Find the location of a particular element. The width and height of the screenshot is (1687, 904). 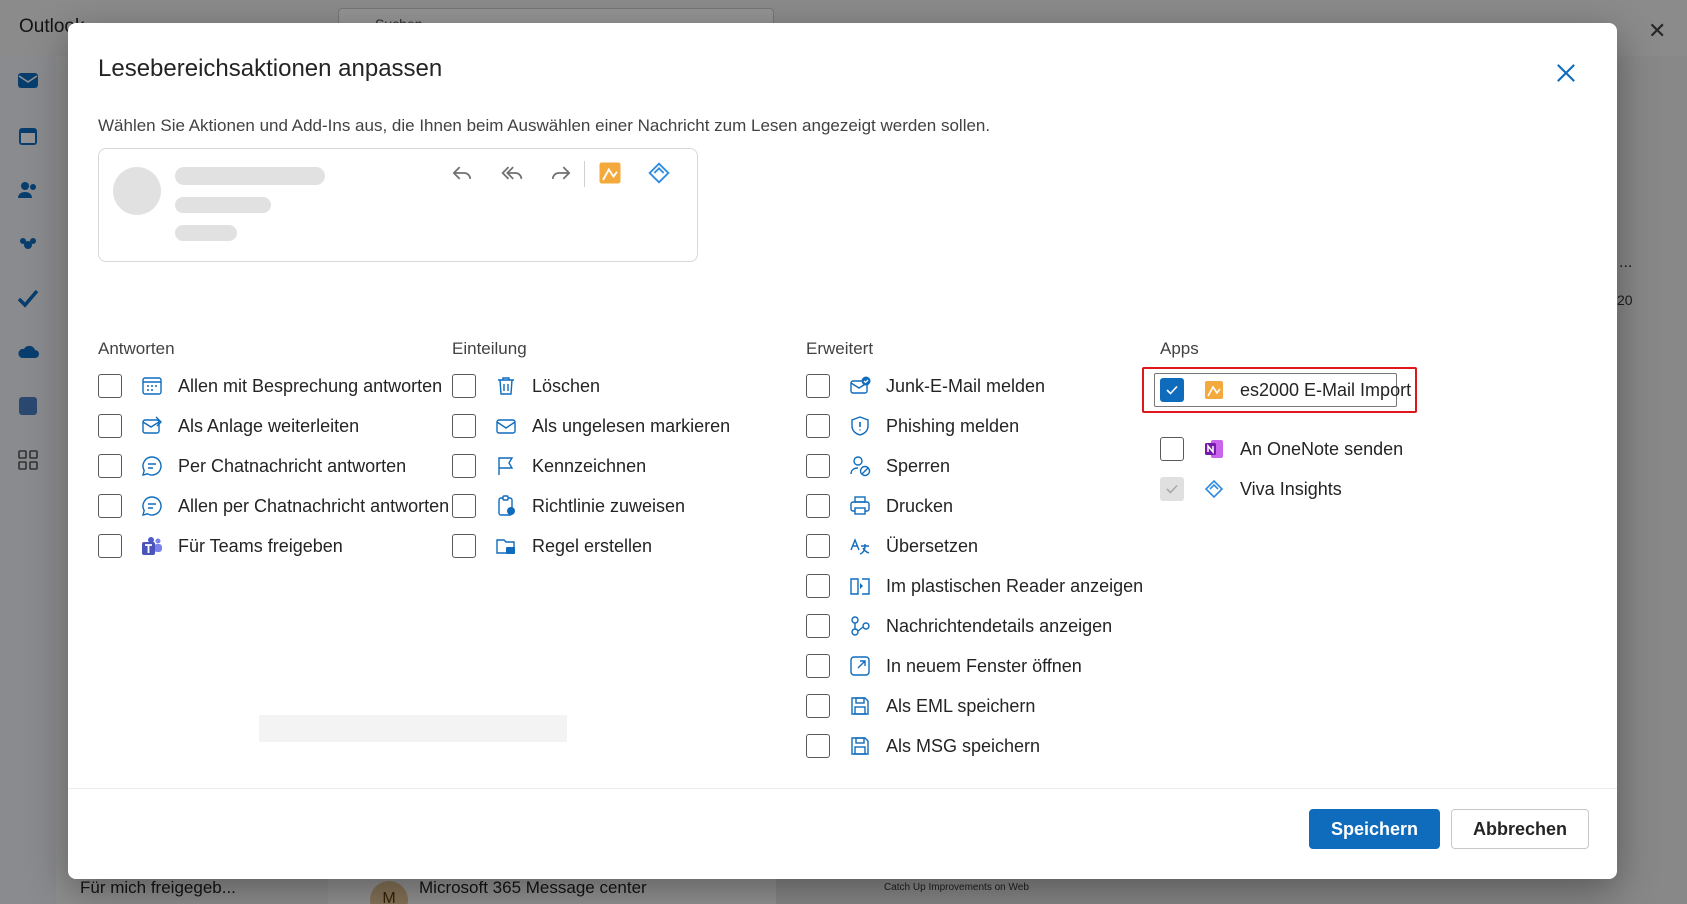

option-phishing-melden: Phishing melden is located at coordinates (912, 426).